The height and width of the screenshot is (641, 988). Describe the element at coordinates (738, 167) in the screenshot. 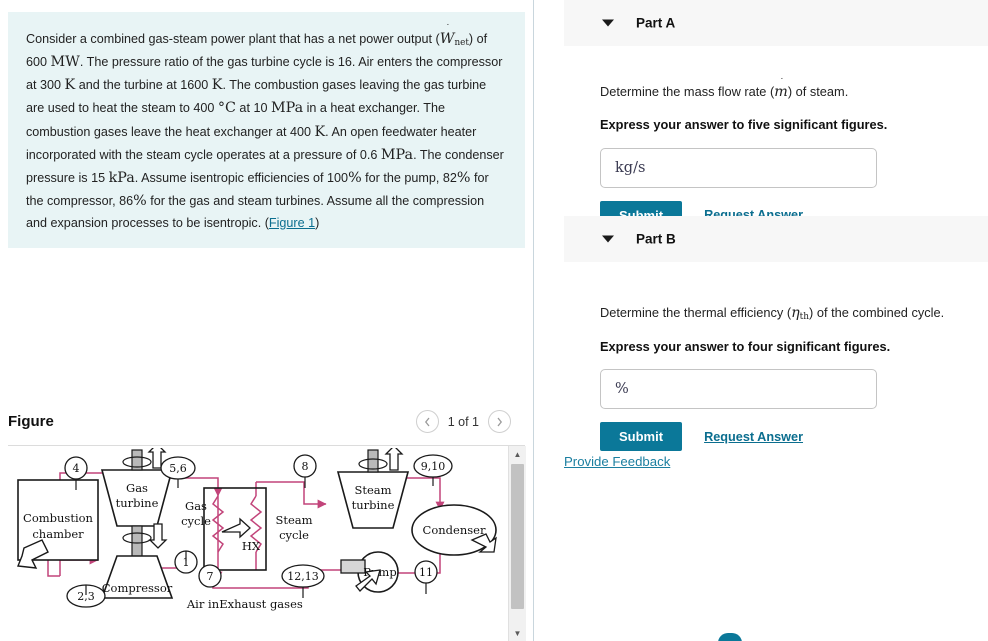

I see `part-a-answer-input: kg/s` at that location.